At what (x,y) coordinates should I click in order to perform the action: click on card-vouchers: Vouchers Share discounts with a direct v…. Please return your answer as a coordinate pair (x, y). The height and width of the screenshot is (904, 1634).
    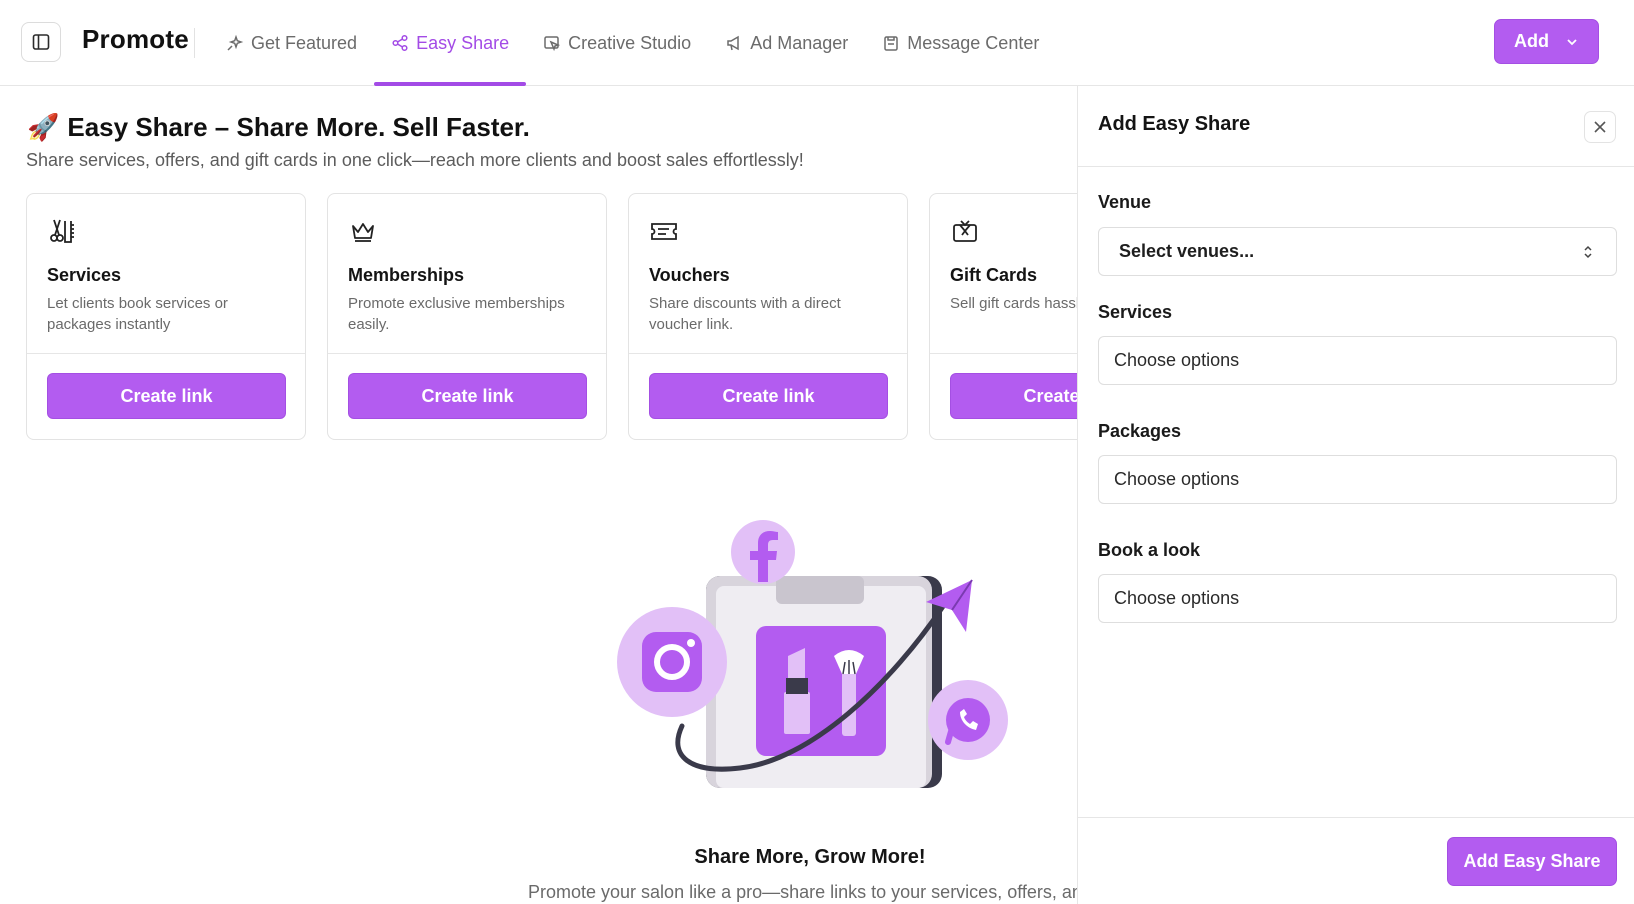
    Looking at the image, I should click on (768, 316).